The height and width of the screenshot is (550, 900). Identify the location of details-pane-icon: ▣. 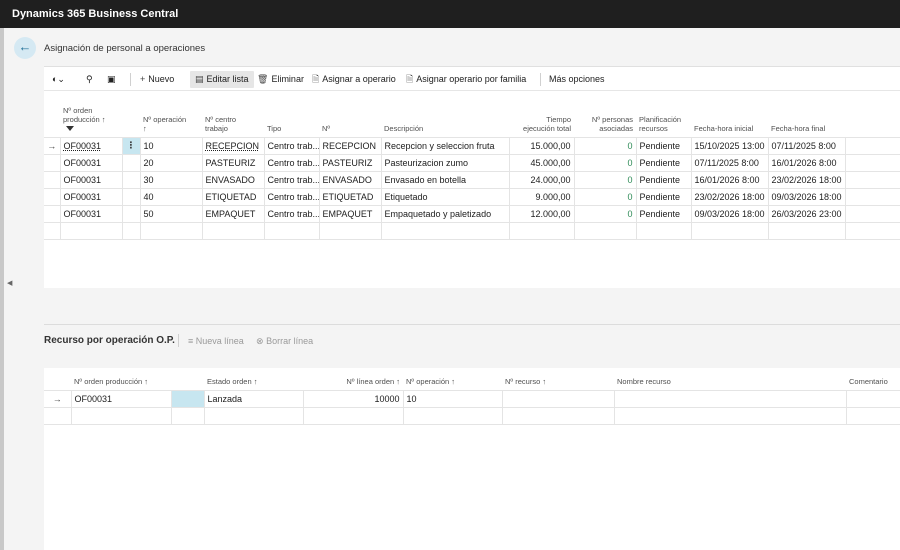
(111, 79).